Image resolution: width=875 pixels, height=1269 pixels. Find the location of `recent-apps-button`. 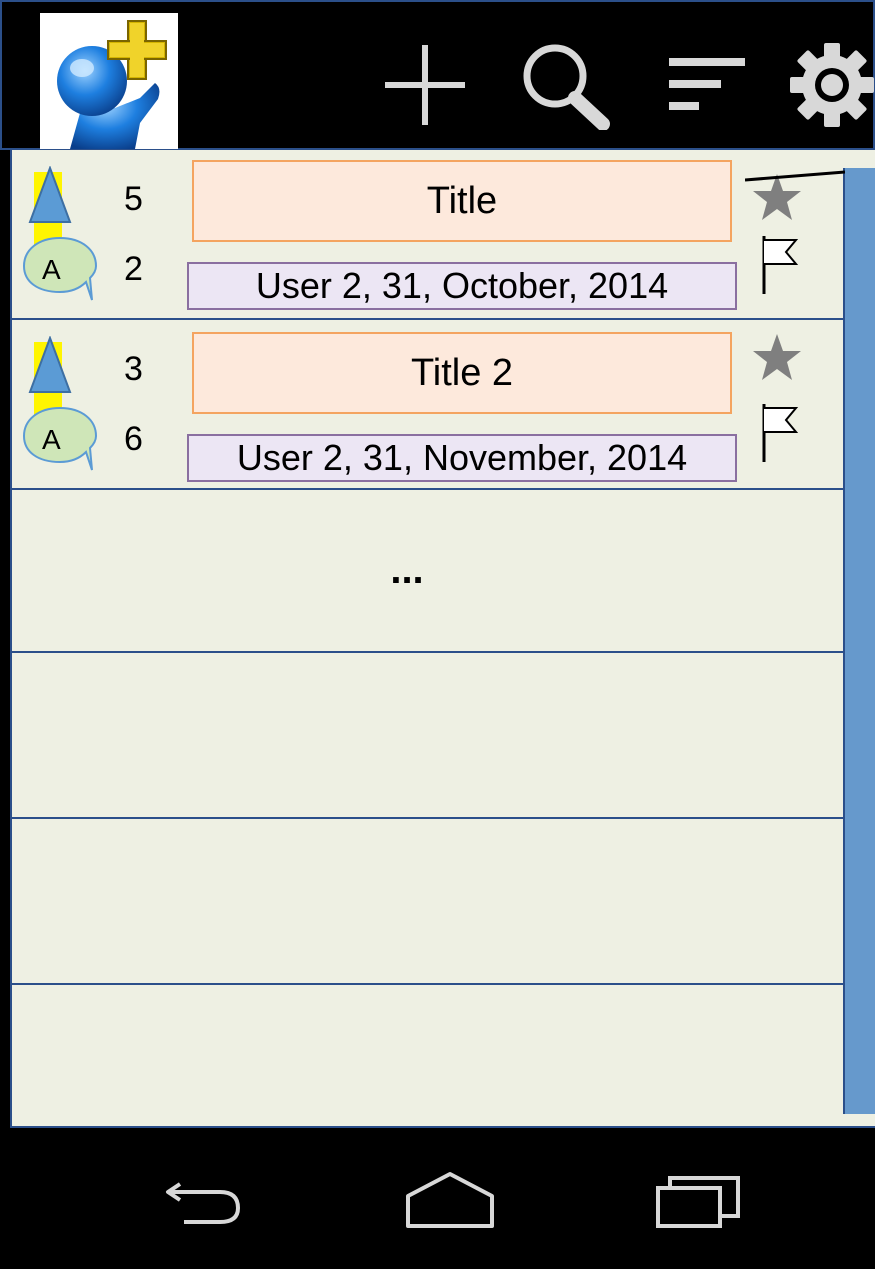

recent-apps-button is located at coordinates (697, 1202).